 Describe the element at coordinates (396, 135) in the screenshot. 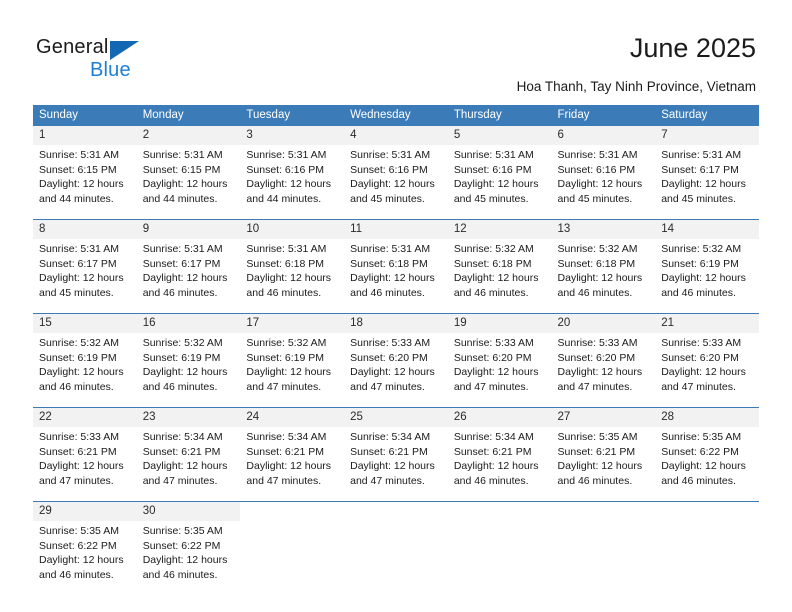

I see `day-number: 4` at that location.